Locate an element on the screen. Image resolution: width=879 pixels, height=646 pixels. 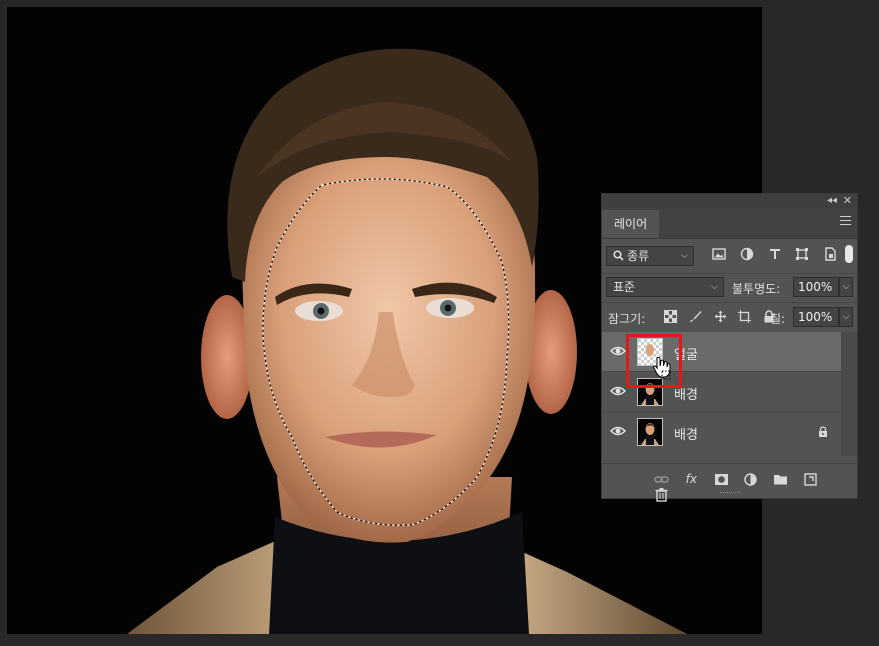
link-icon is located at coordinates (661, 479).